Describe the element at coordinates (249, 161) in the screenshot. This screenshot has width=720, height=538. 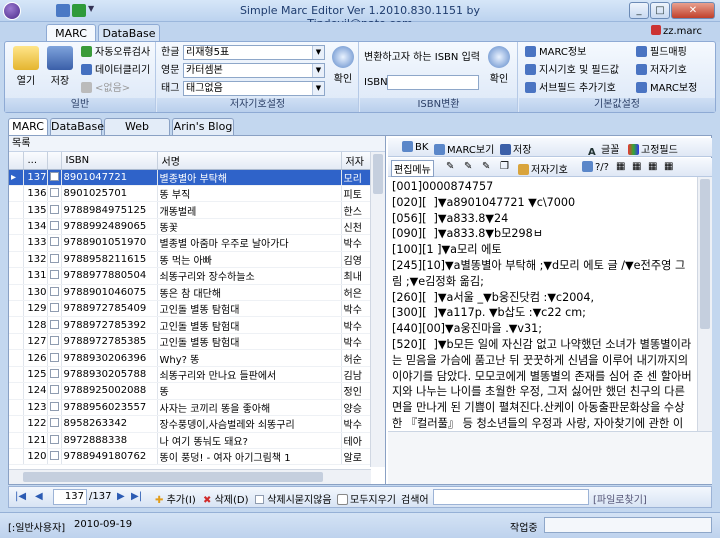
I see `header-title: 서명` at that location.